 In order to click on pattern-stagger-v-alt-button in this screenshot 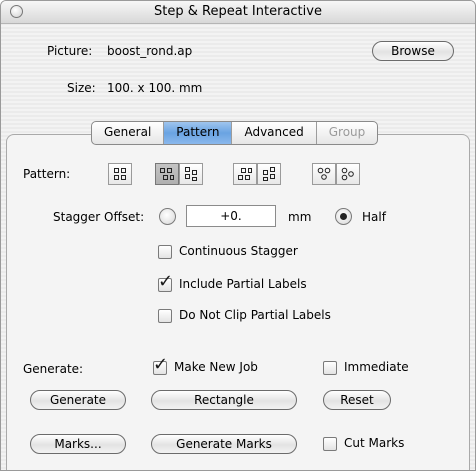, I will do `click(269, 174)`.